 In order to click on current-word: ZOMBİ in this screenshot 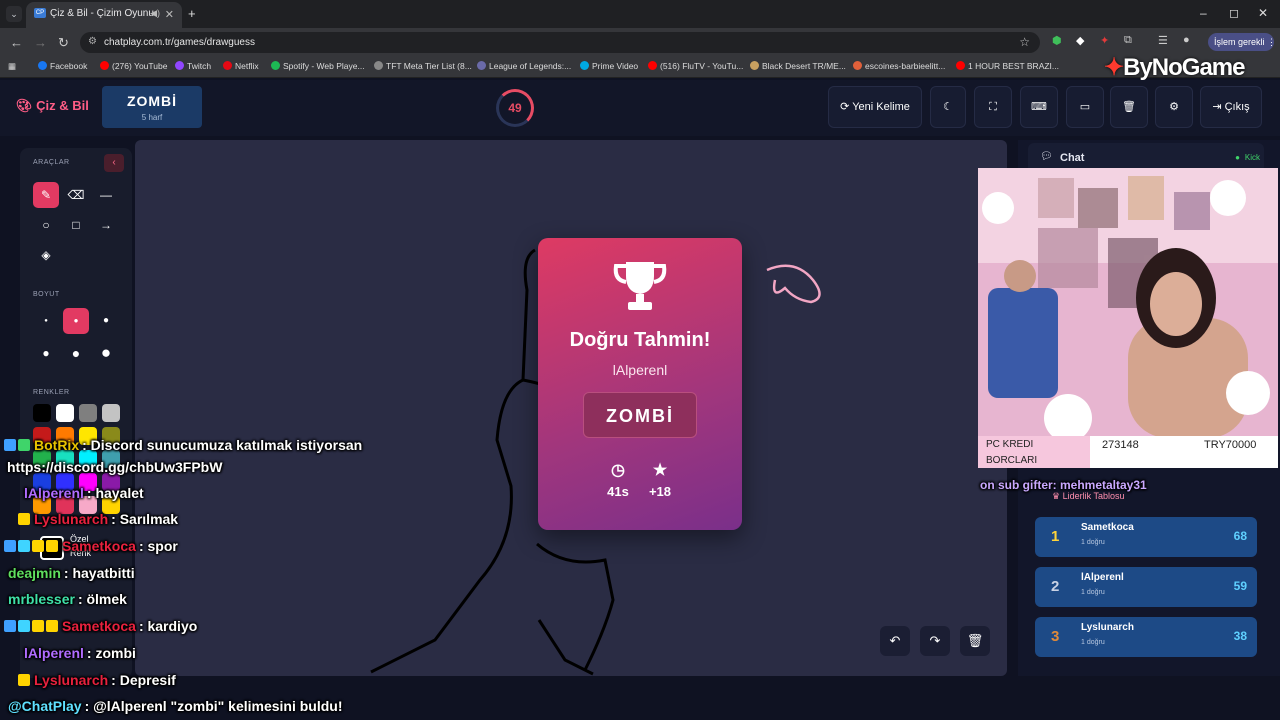, I will do `click(152, 101)`.